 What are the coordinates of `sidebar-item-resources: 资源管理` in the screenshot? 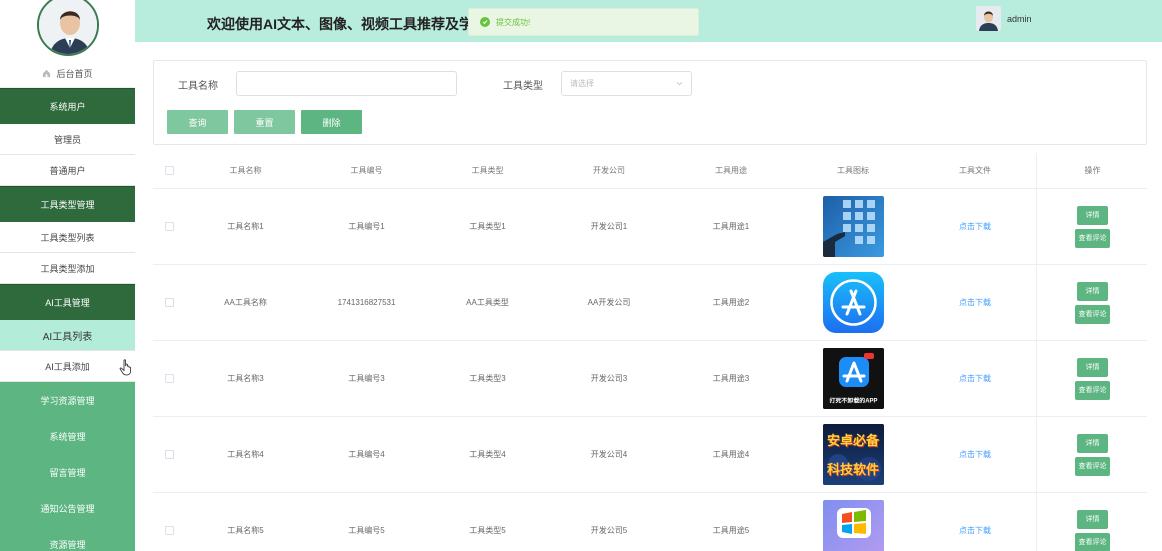 It's located at (67, 538).